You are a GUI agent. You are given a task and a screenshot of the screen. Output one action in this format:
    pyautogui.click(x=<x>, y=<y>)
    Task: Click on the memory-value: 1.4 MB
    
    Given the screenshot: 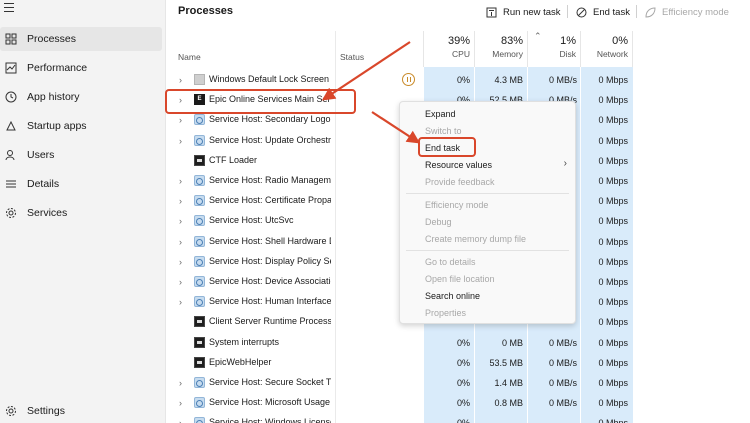 What is the action you would take?
    pyautogui.click(x=508, y=383)
    